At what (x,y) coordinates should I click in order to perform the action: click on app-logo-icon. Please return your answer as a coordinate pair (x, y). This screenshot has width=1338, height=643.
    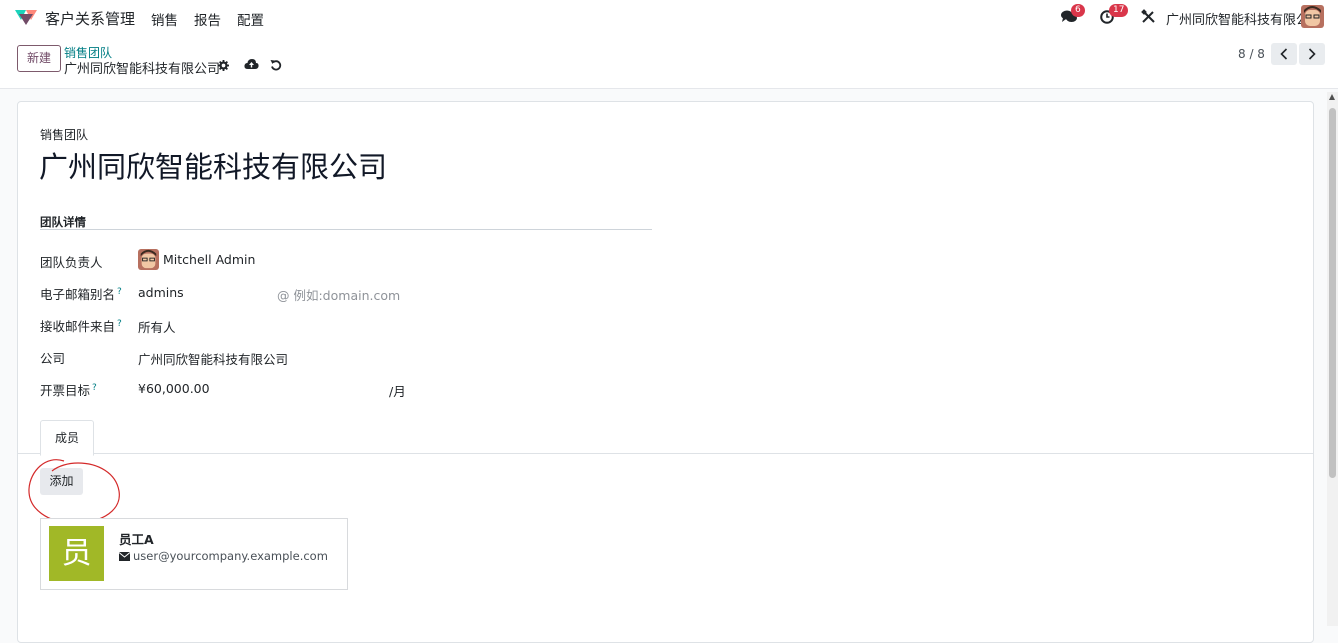
    Looking at the image, I should click on (26, 17).